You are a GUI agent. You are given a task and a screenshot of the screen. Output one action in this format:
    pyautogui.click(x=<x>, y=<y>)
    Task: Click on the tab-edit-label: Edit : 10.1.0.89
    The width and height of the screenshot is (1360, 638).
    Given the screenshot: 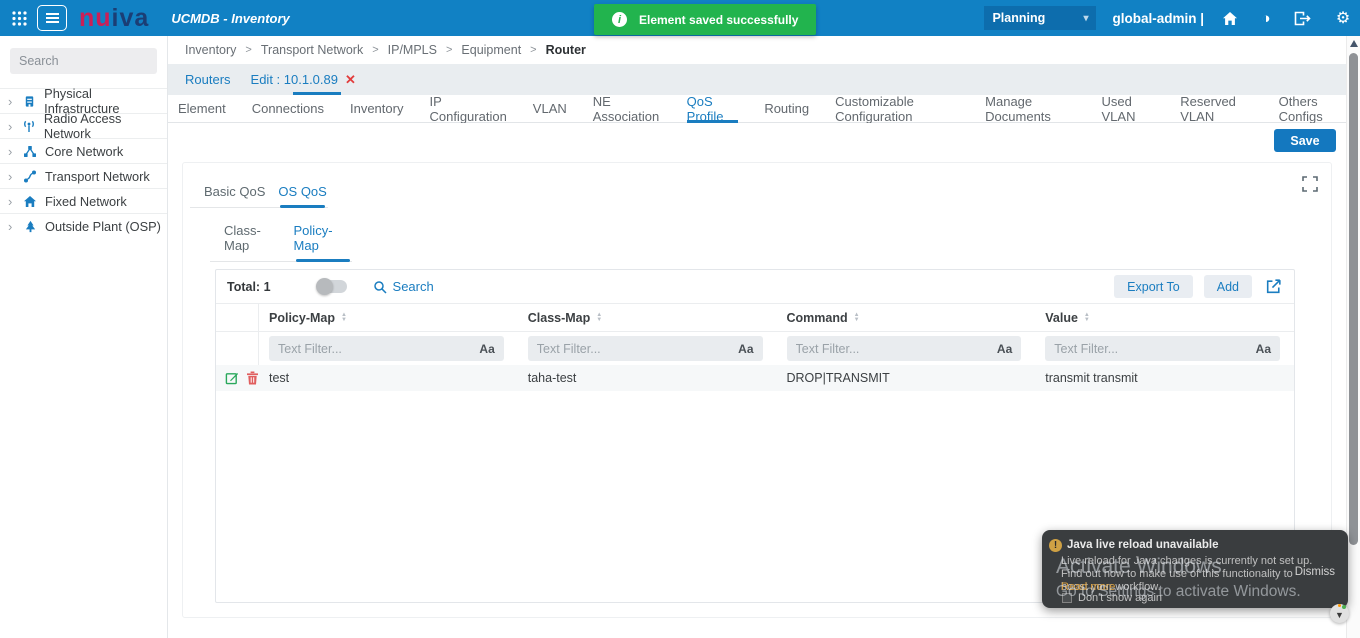 What is the action you would take?
    pyautogui.click(x=294, y=79)
    